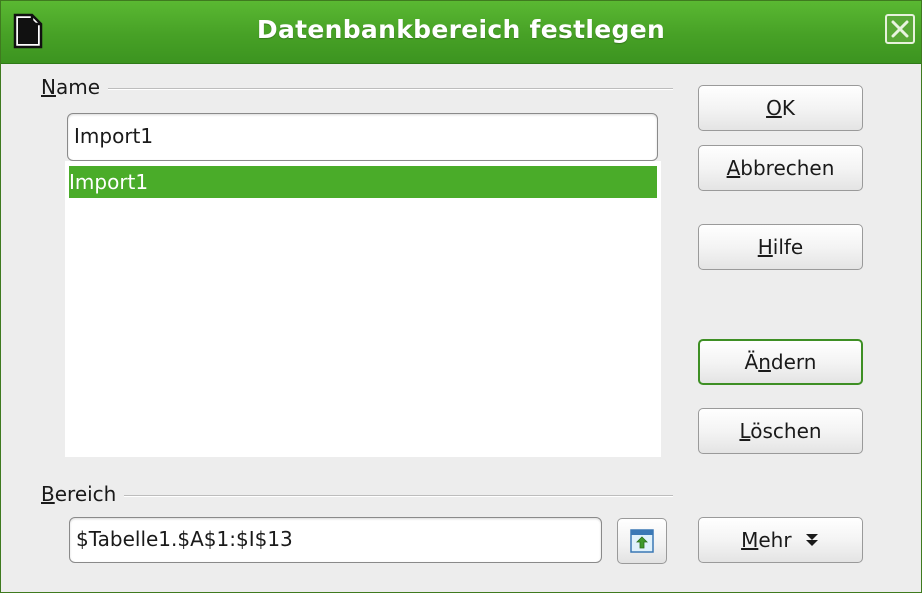  I want to click on range-input: $Tabelle1.$A$1:$I$13, so click(335, 540).